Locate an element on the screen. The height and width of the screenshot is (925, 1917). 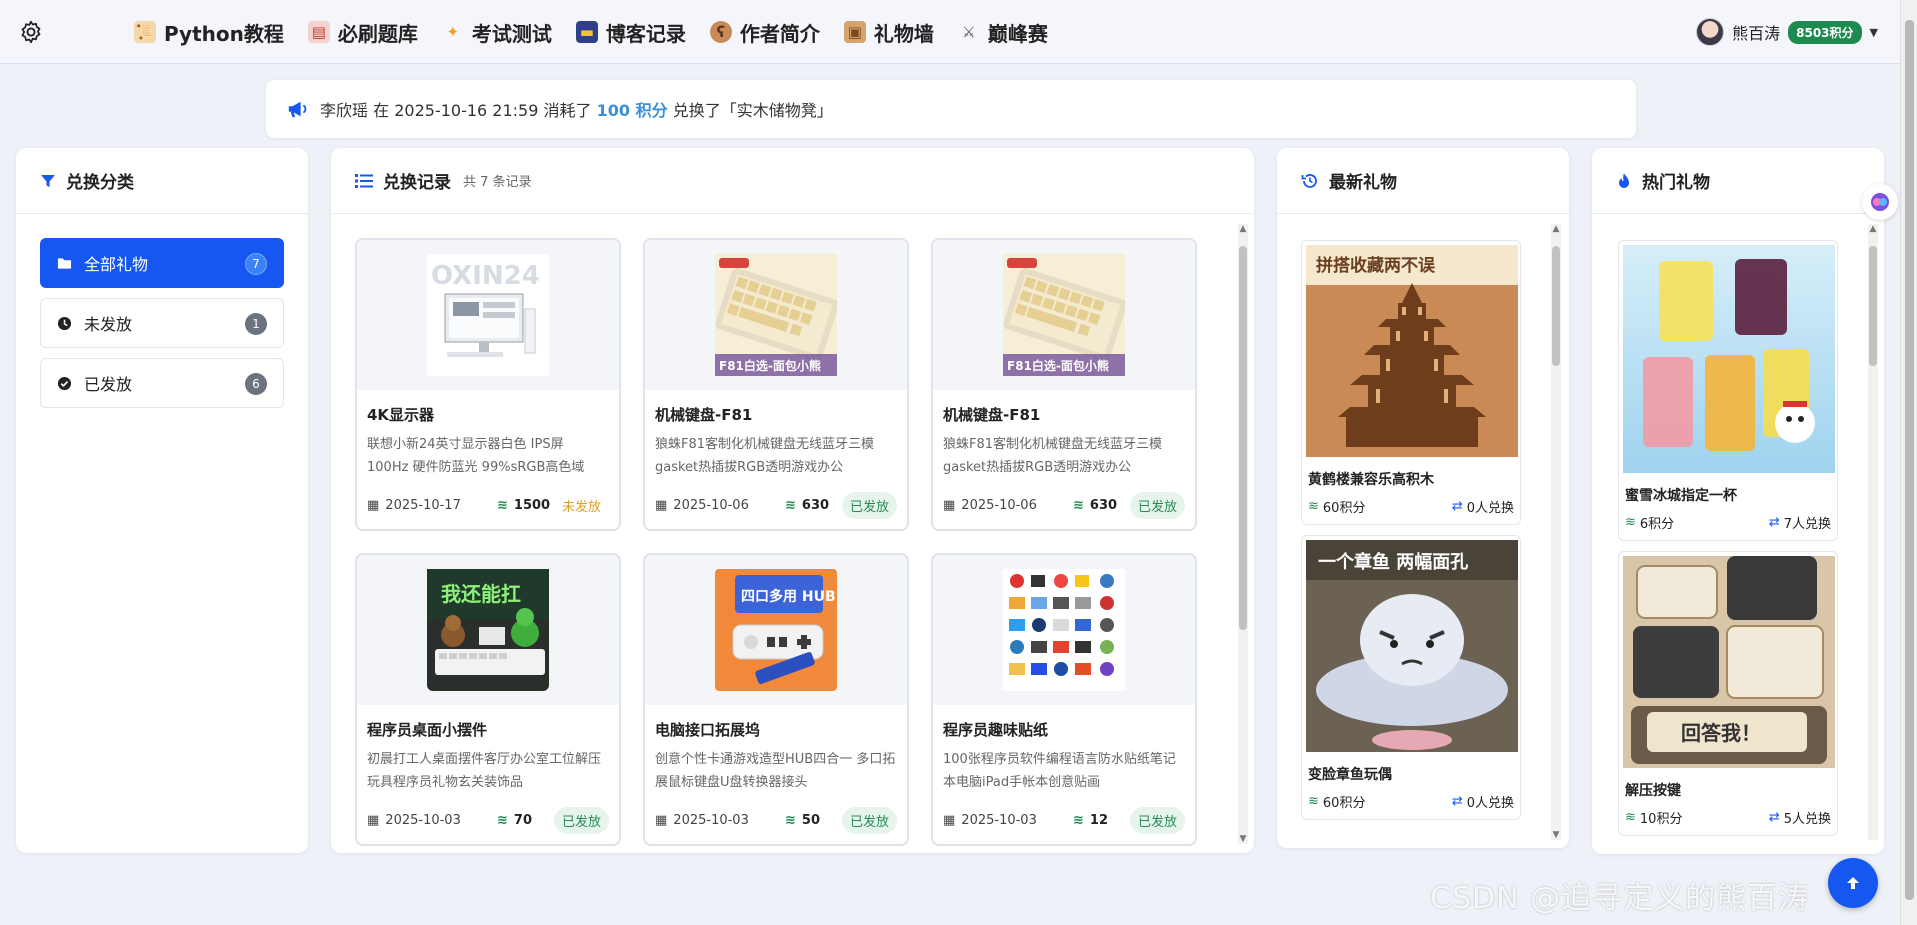
record-points: 70 is located at coordinates (522, 820).